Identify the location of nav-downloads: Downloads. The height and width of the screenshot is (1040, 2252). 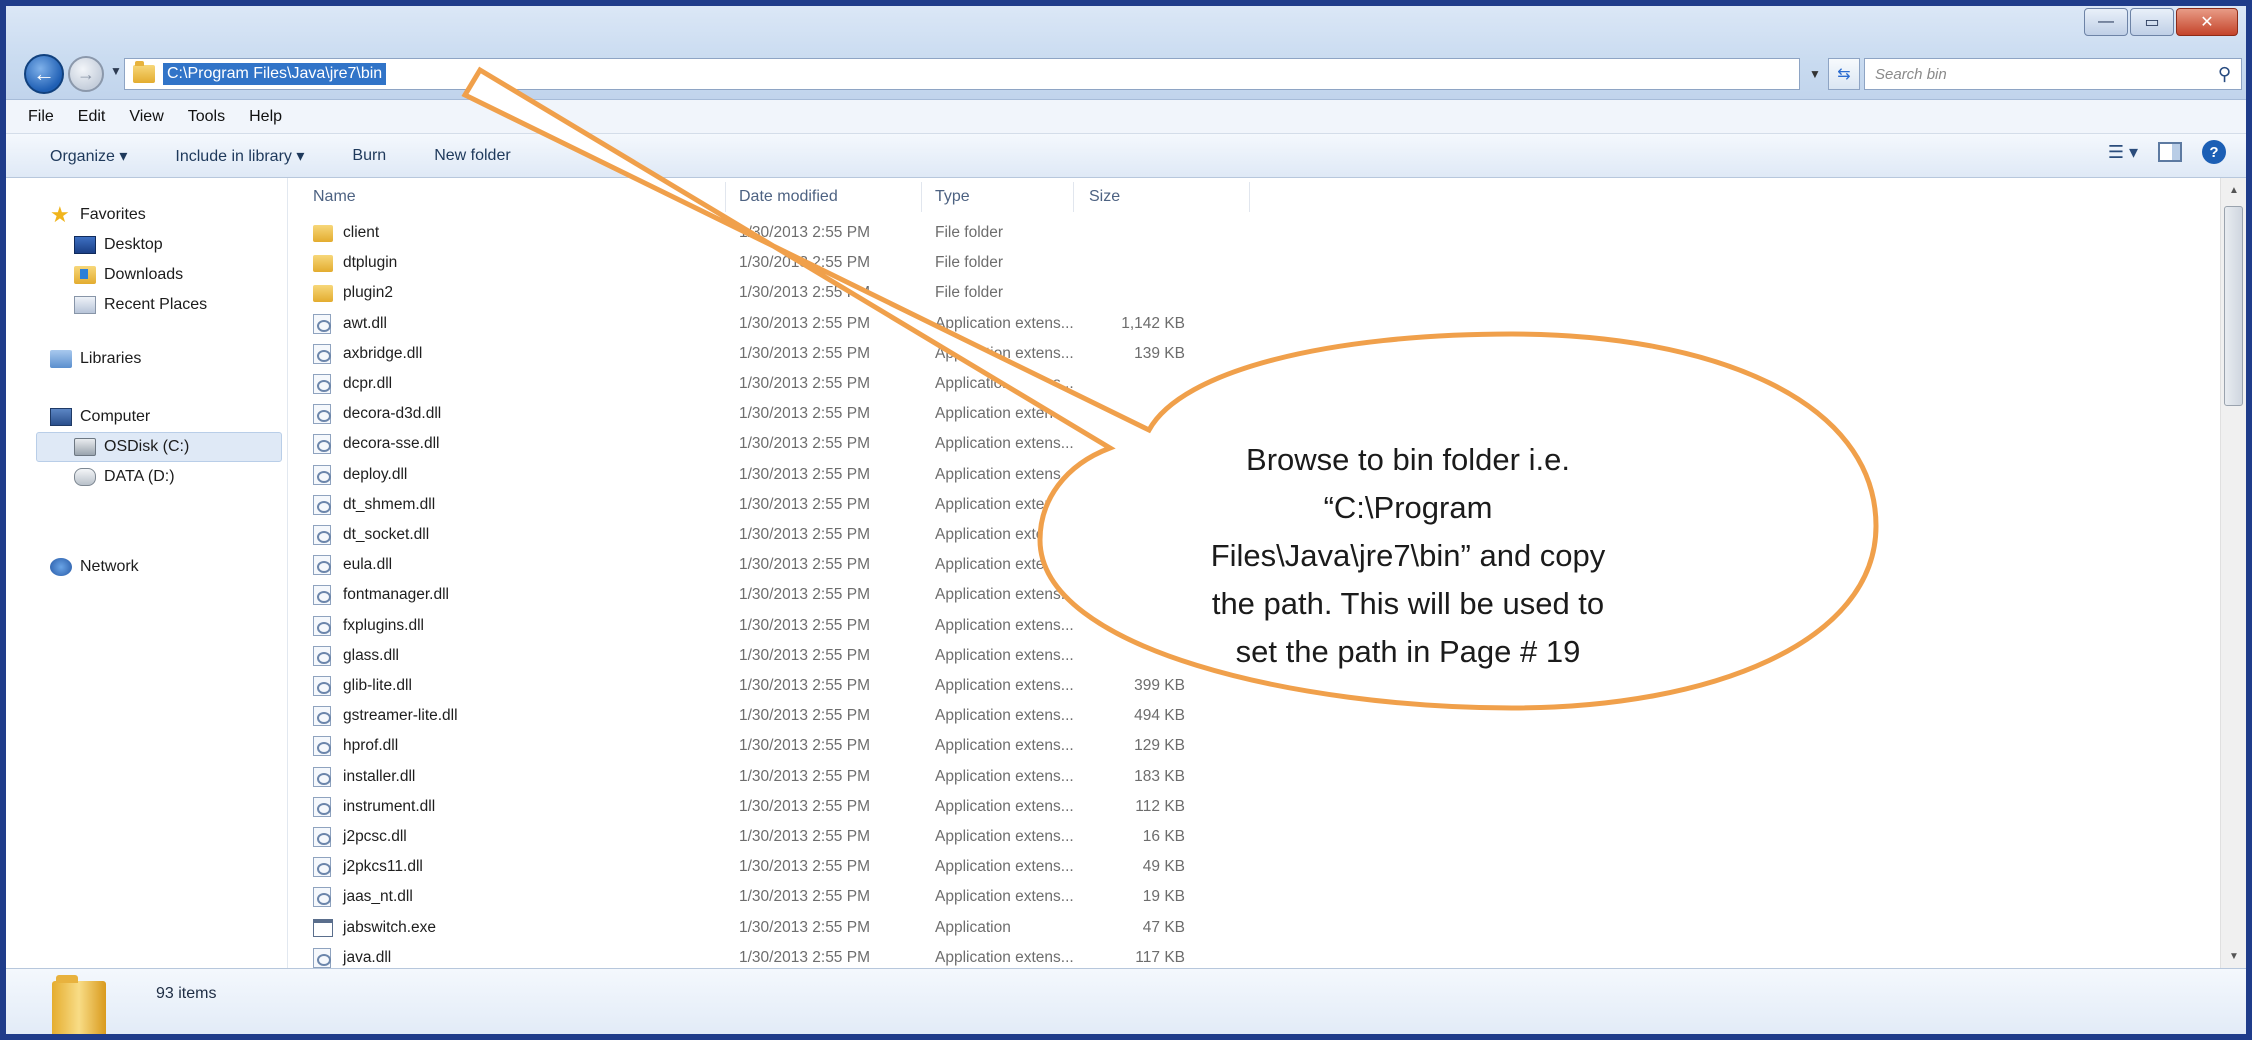
(128, 275).